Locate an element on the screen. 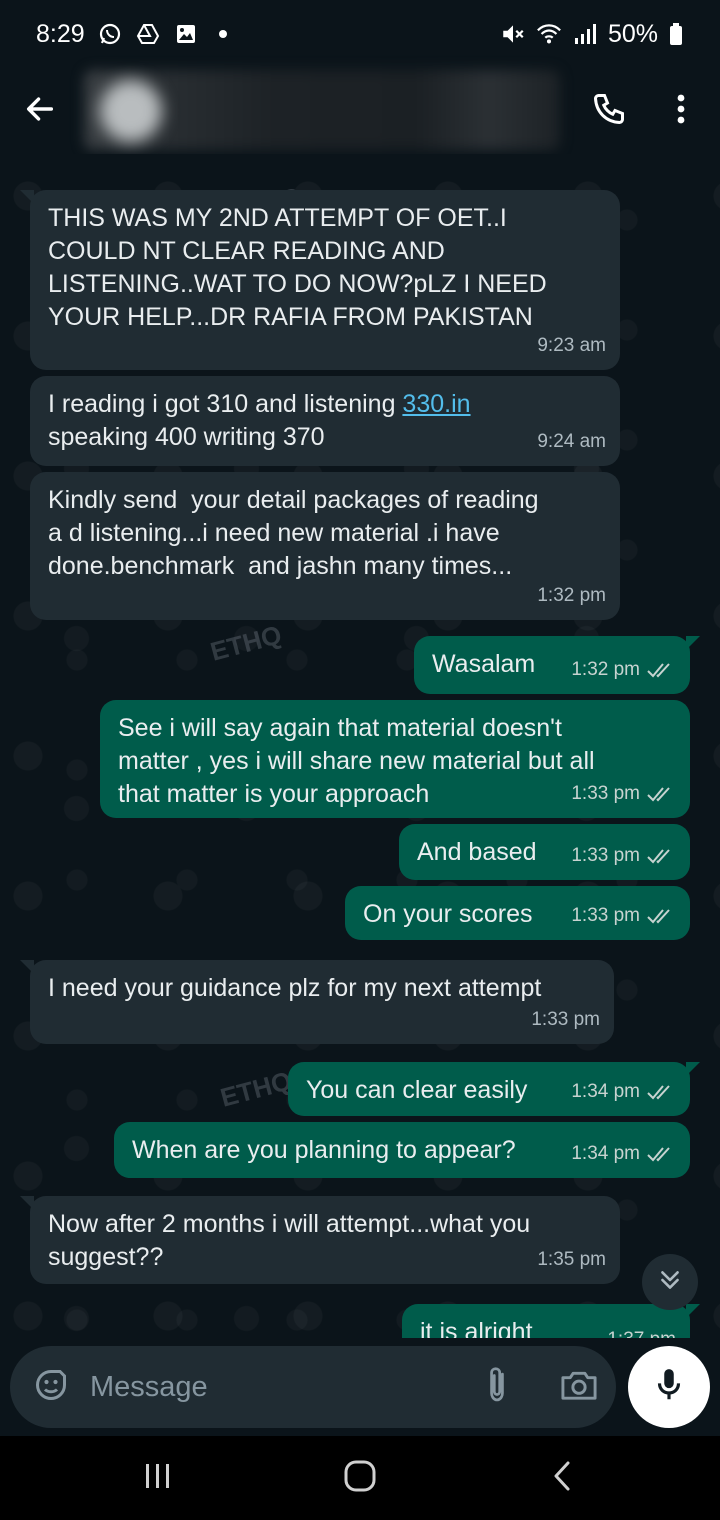 This screenshot has height=1520, width=720. outgoing-message: On your scores 1:33 pm is located at coordinates (517, 913).